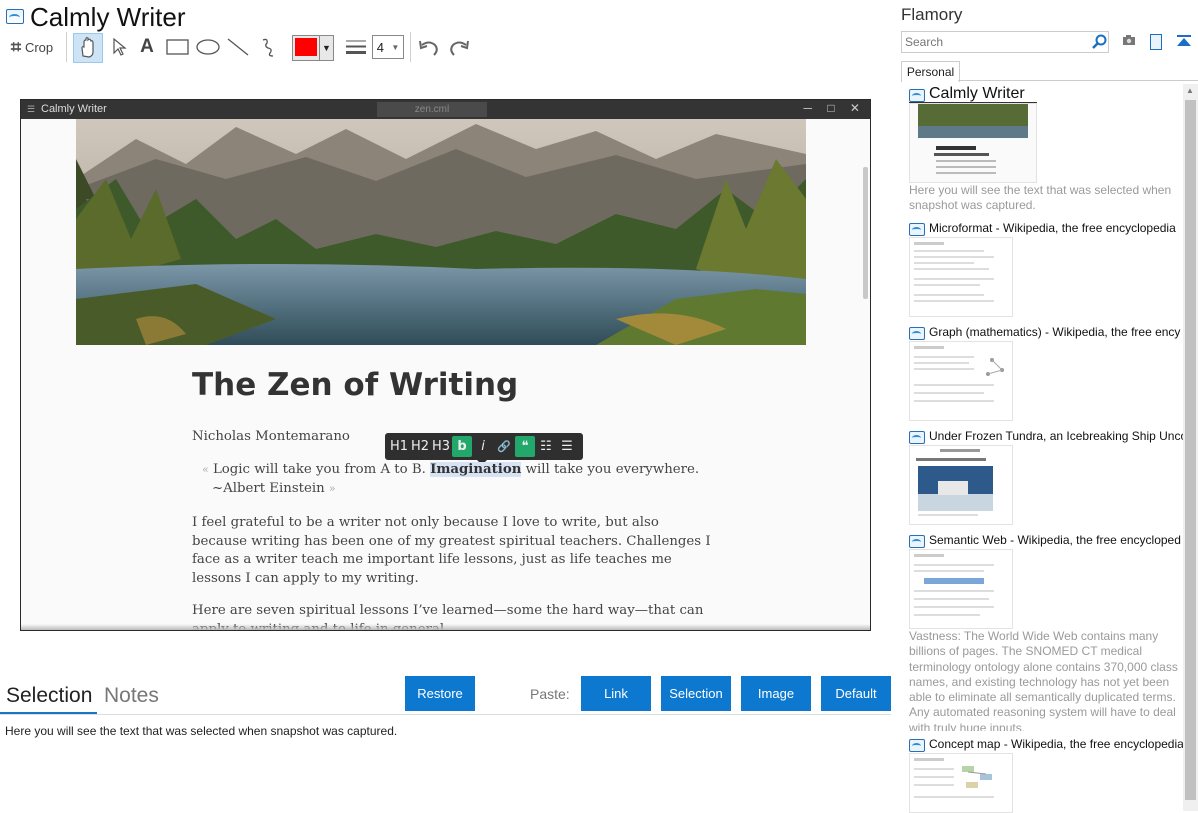  I want to click on window-scrollbar, so click(865, 233).